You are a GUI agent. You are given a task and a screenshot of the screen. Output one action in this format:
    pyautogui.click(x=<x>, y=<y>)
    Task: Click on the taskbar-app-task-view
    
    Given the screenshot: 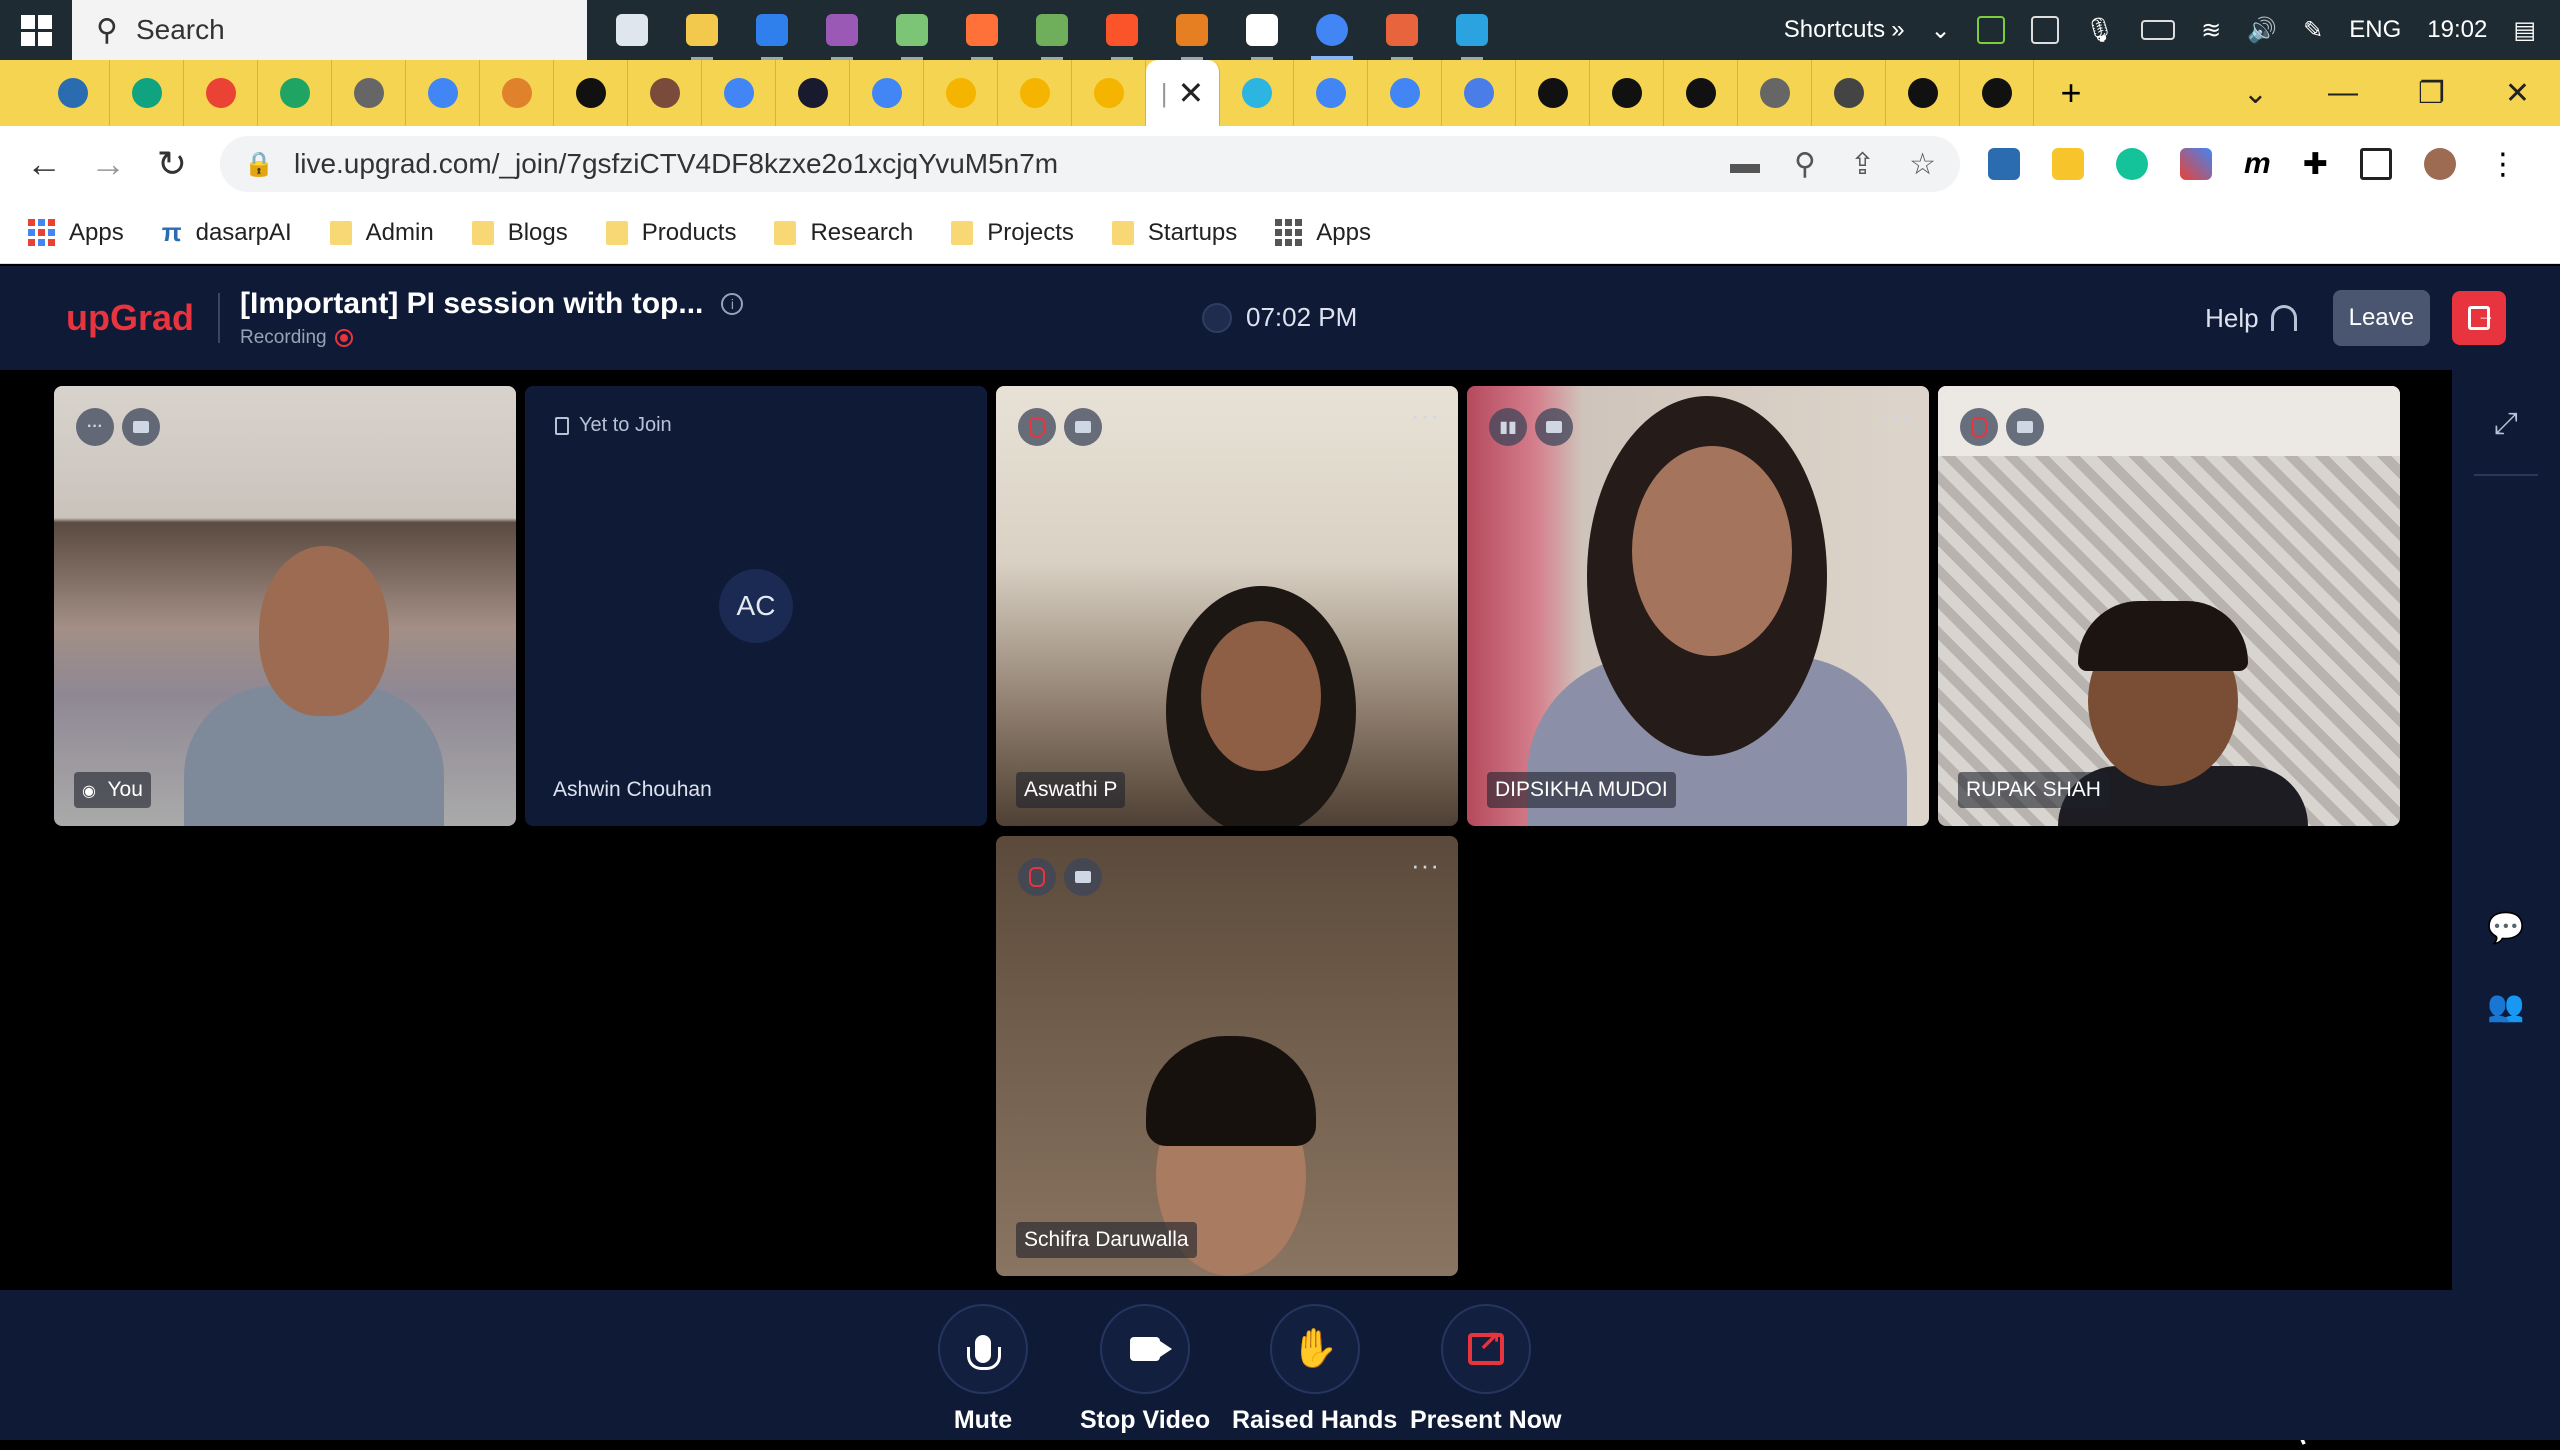 What is the action you would take?
    pyautogui.click(x=632, y=30)
    